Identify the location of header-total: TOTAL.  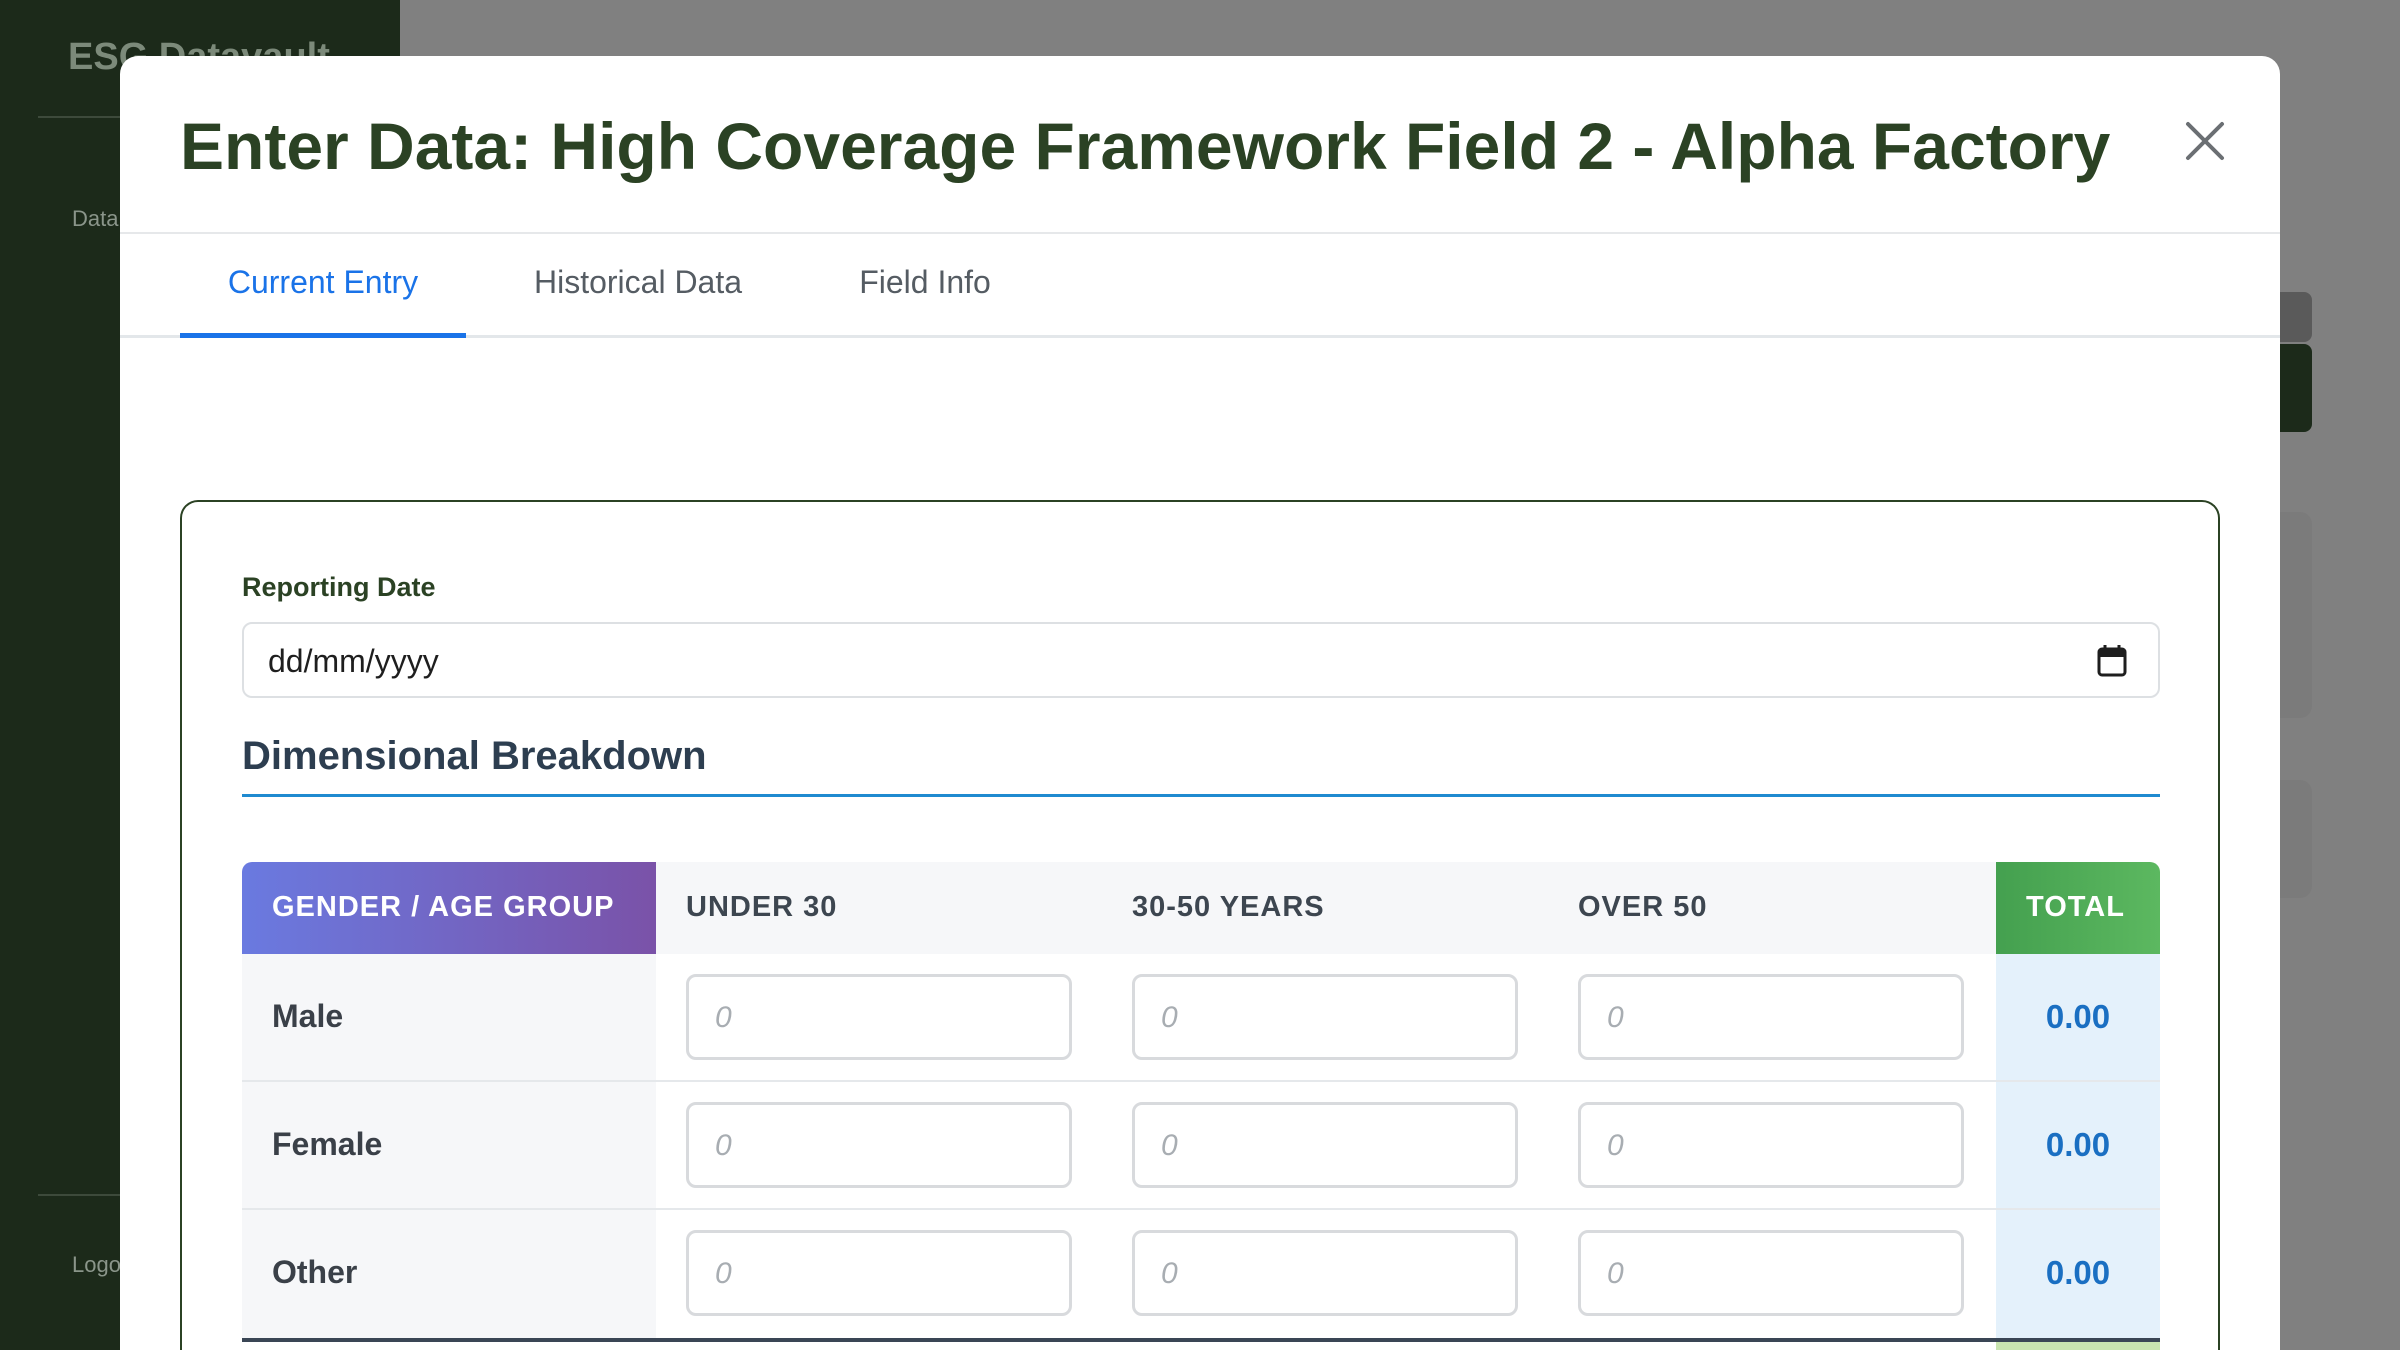
(2078, 908).